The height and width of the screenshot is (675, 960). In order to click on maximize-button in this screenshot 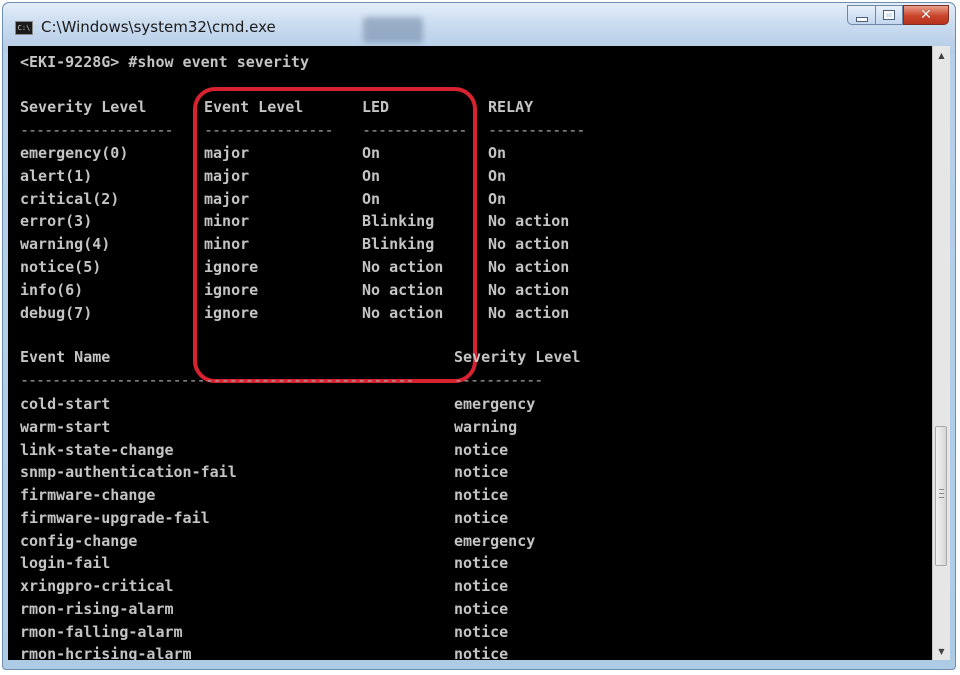, I will do `click(889, 15)`.